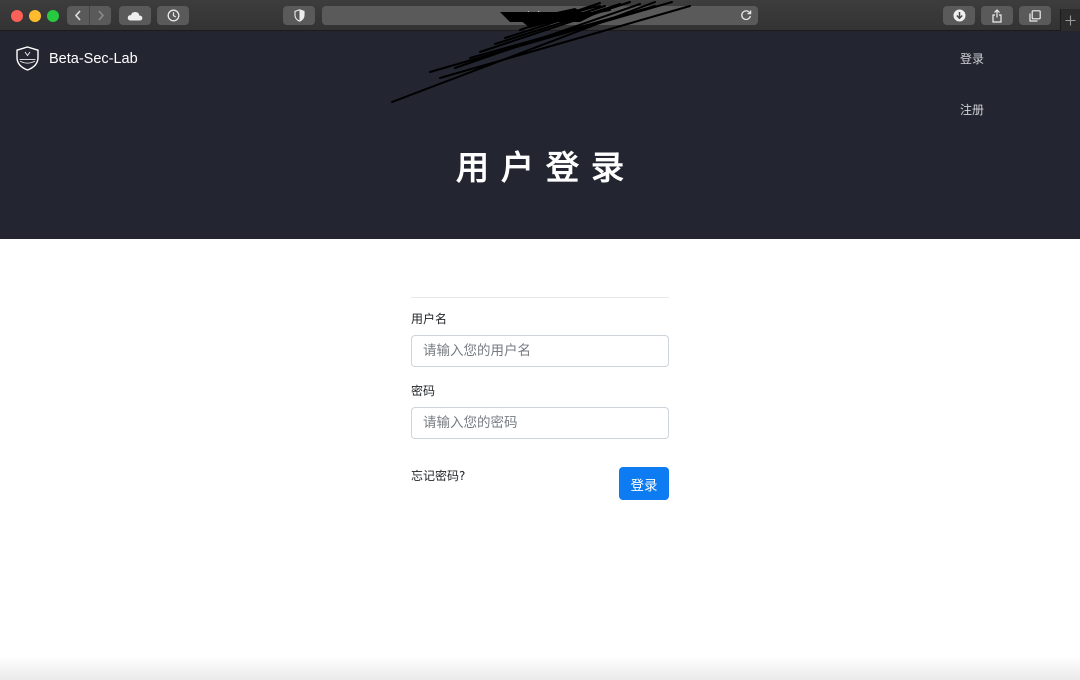  Describe the element at coordinates (17, 16) in the screenshot. I see `close-window-button` at that location.